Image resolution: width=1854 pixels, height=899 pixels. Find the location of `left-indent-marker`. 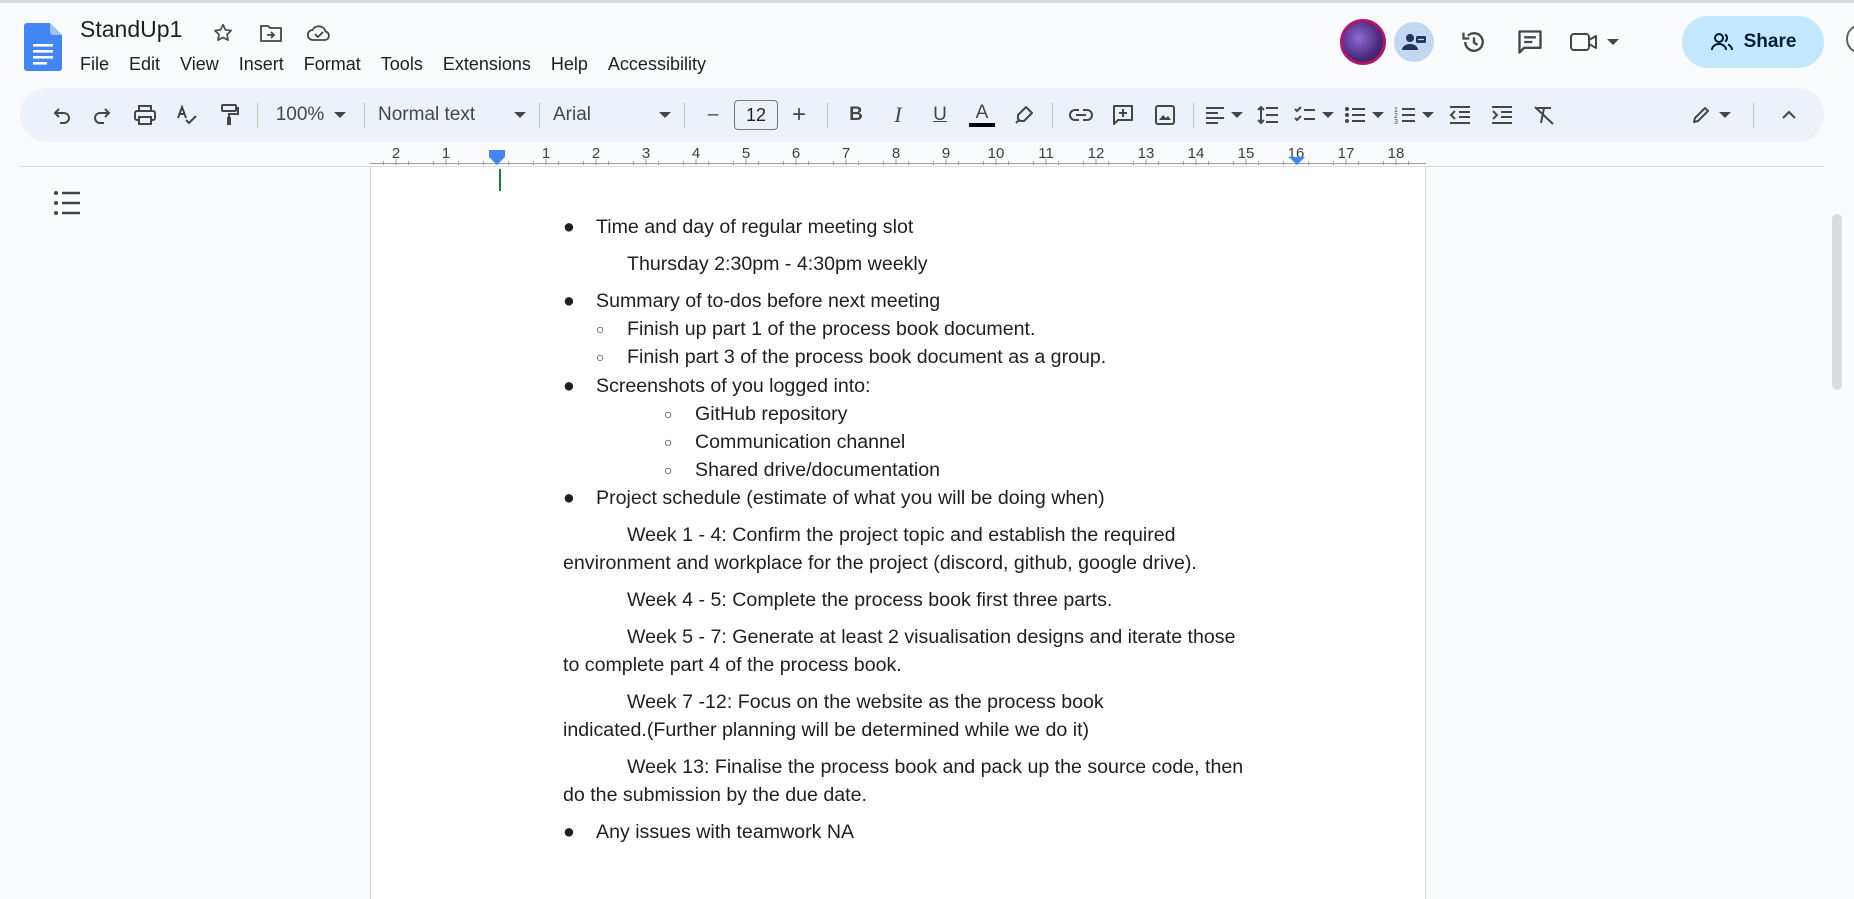

left-indent-marker is located at coordinates (497, 161).